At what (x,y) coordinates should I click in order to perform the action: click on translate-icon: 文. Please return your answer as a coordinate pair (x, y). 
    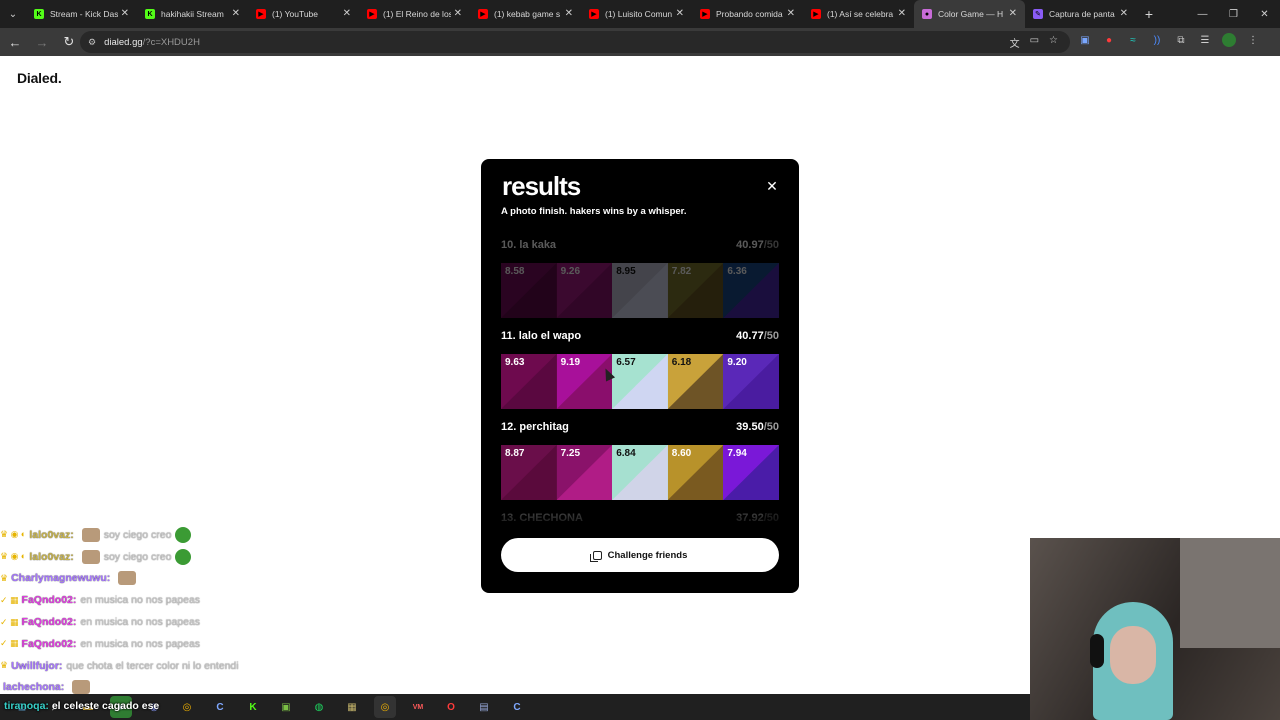
    Looking at the image, I should click on (1015, 42).